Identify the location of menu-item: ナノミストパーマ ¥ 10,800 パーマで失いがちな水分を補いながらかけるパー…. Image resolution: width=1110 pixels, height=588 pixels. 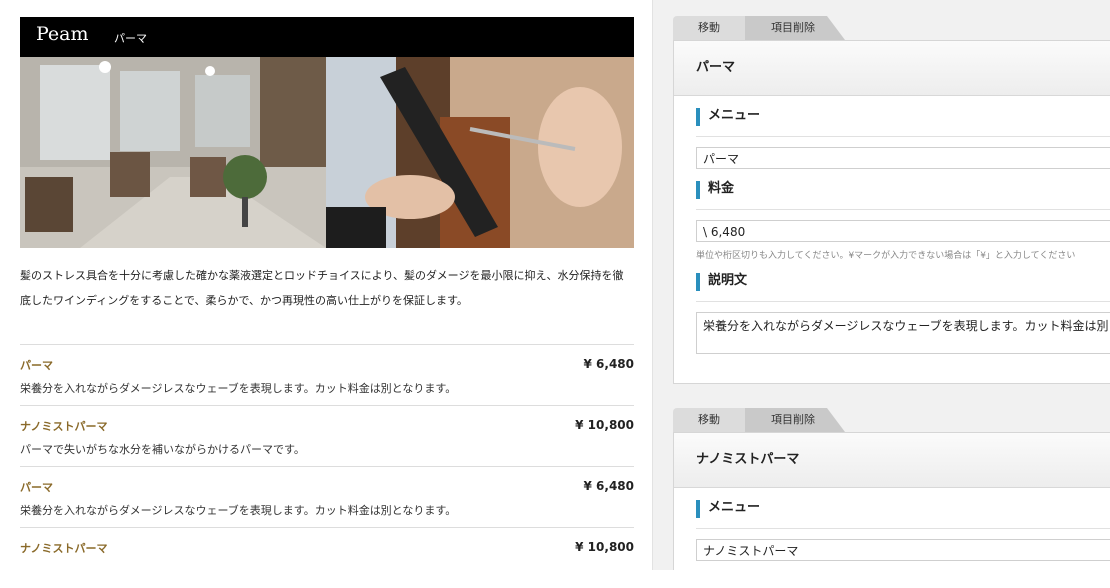
(327, 435).